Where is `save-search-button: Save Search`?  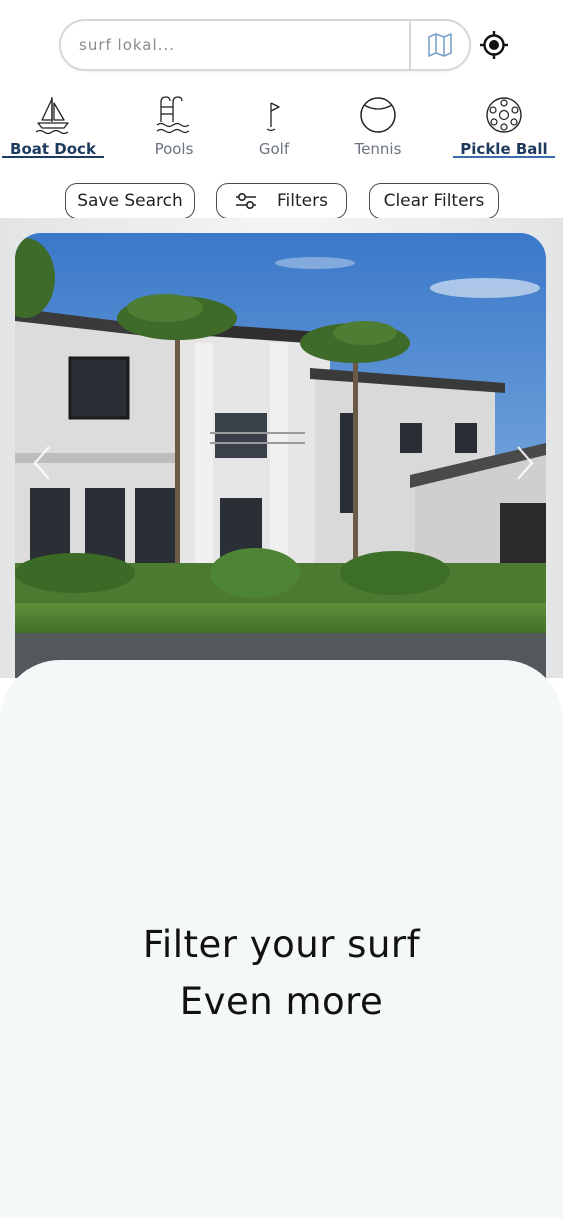 save-search-button: Save Search is located at coordinates (130, 201).